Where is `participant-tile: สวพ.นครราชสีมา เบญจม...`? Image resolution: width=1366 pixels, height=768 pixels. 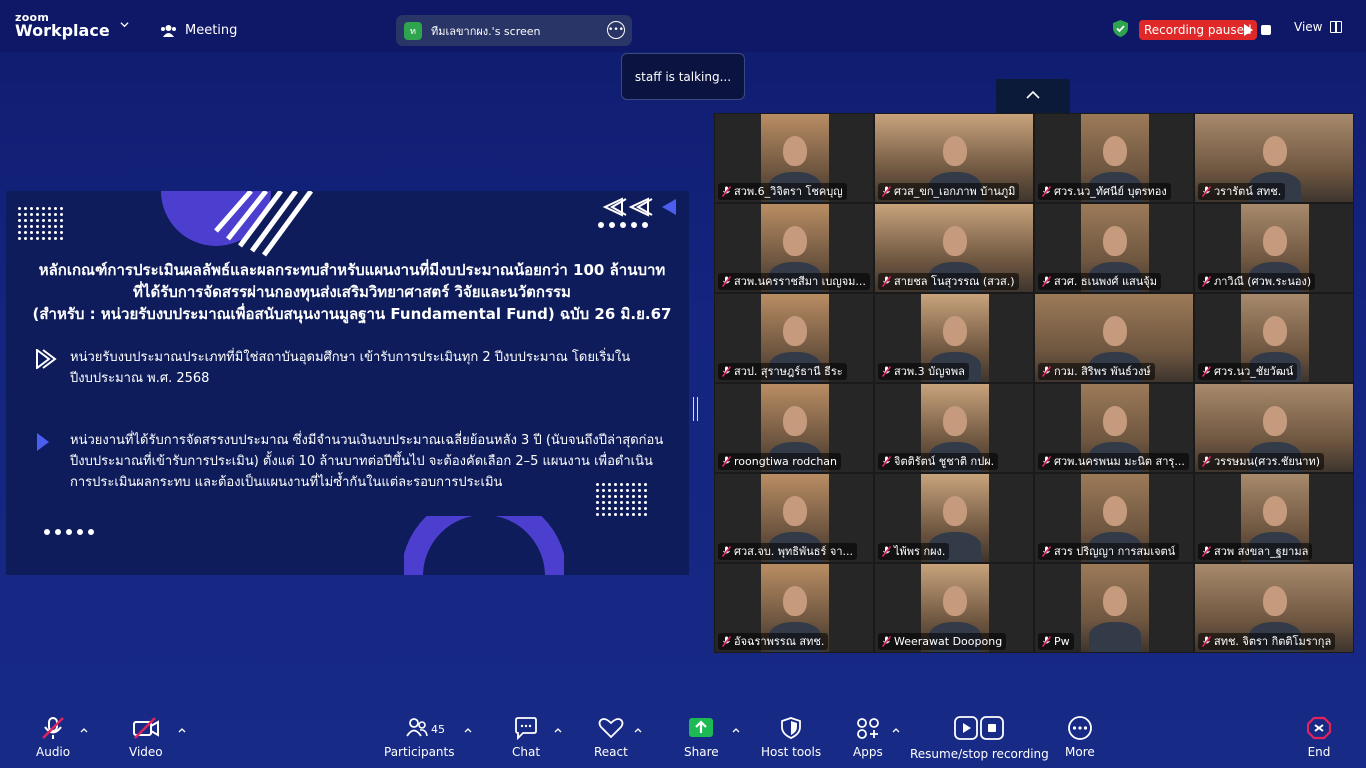
participant-tile: สวพ.นครราชสีมา เบญจม... is located at coordinates (794, 248).